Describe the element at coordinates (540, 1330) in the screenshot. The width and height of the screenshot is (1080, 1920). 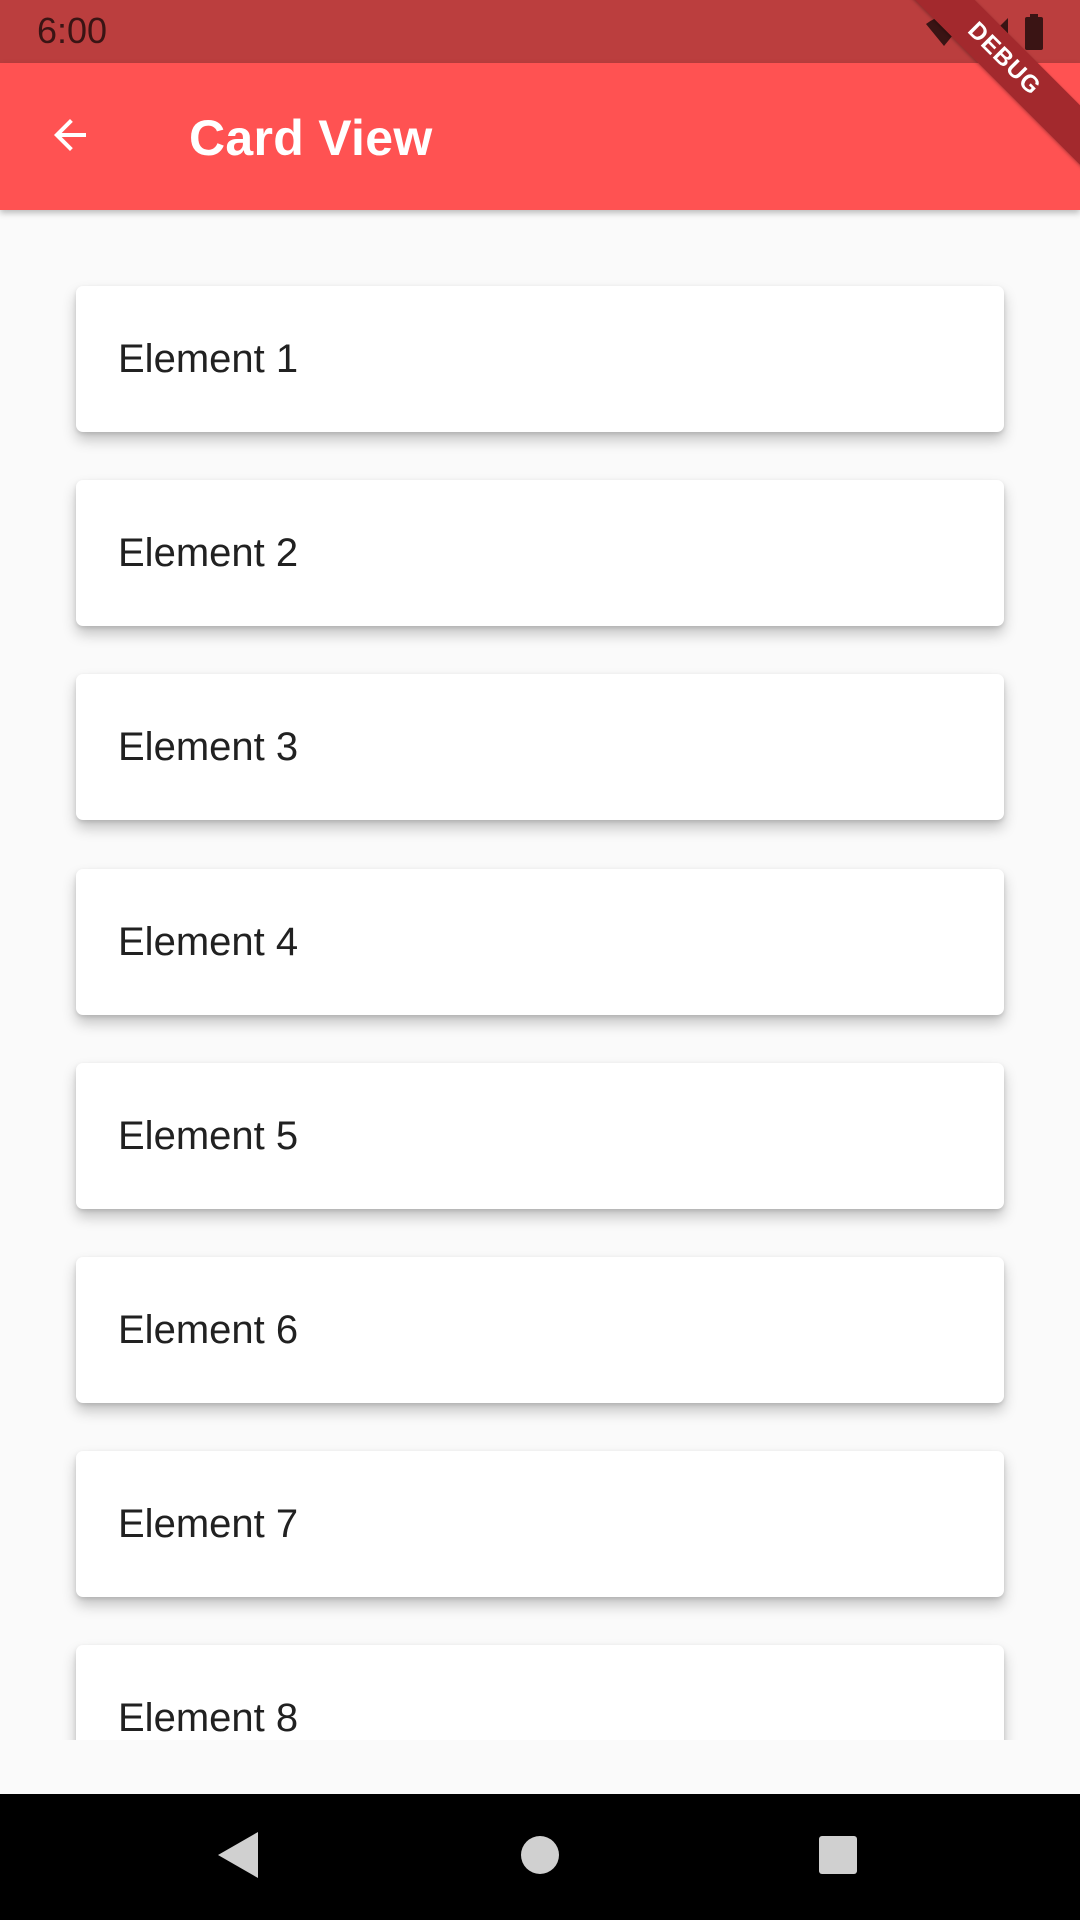
I see `card-item: Element 6` at that location.